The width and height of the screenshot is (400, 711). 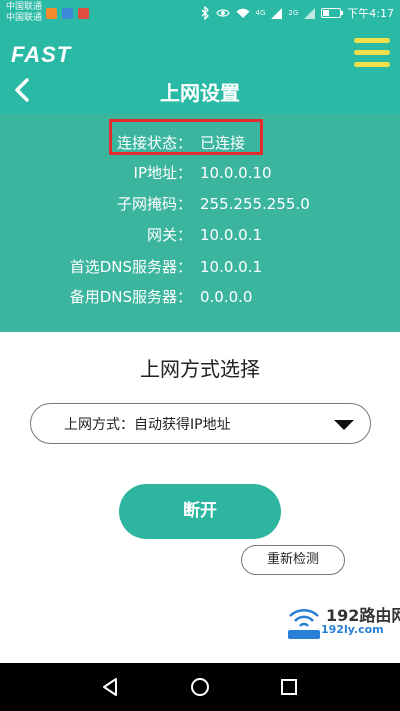 I want to click on clock: 下午4:17, so click(x=370, y=13).